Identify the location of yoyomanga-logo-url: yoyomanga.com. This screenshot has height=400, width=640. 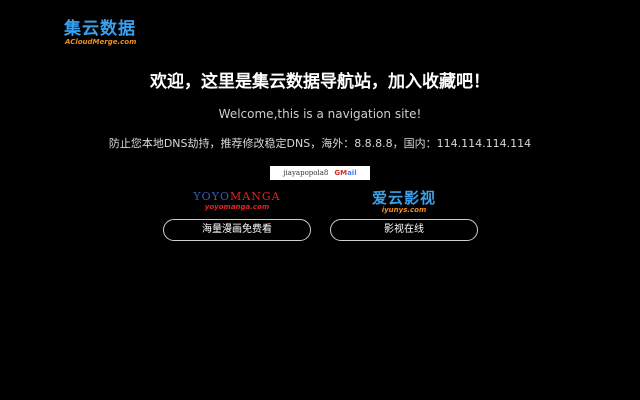
(237, 207).